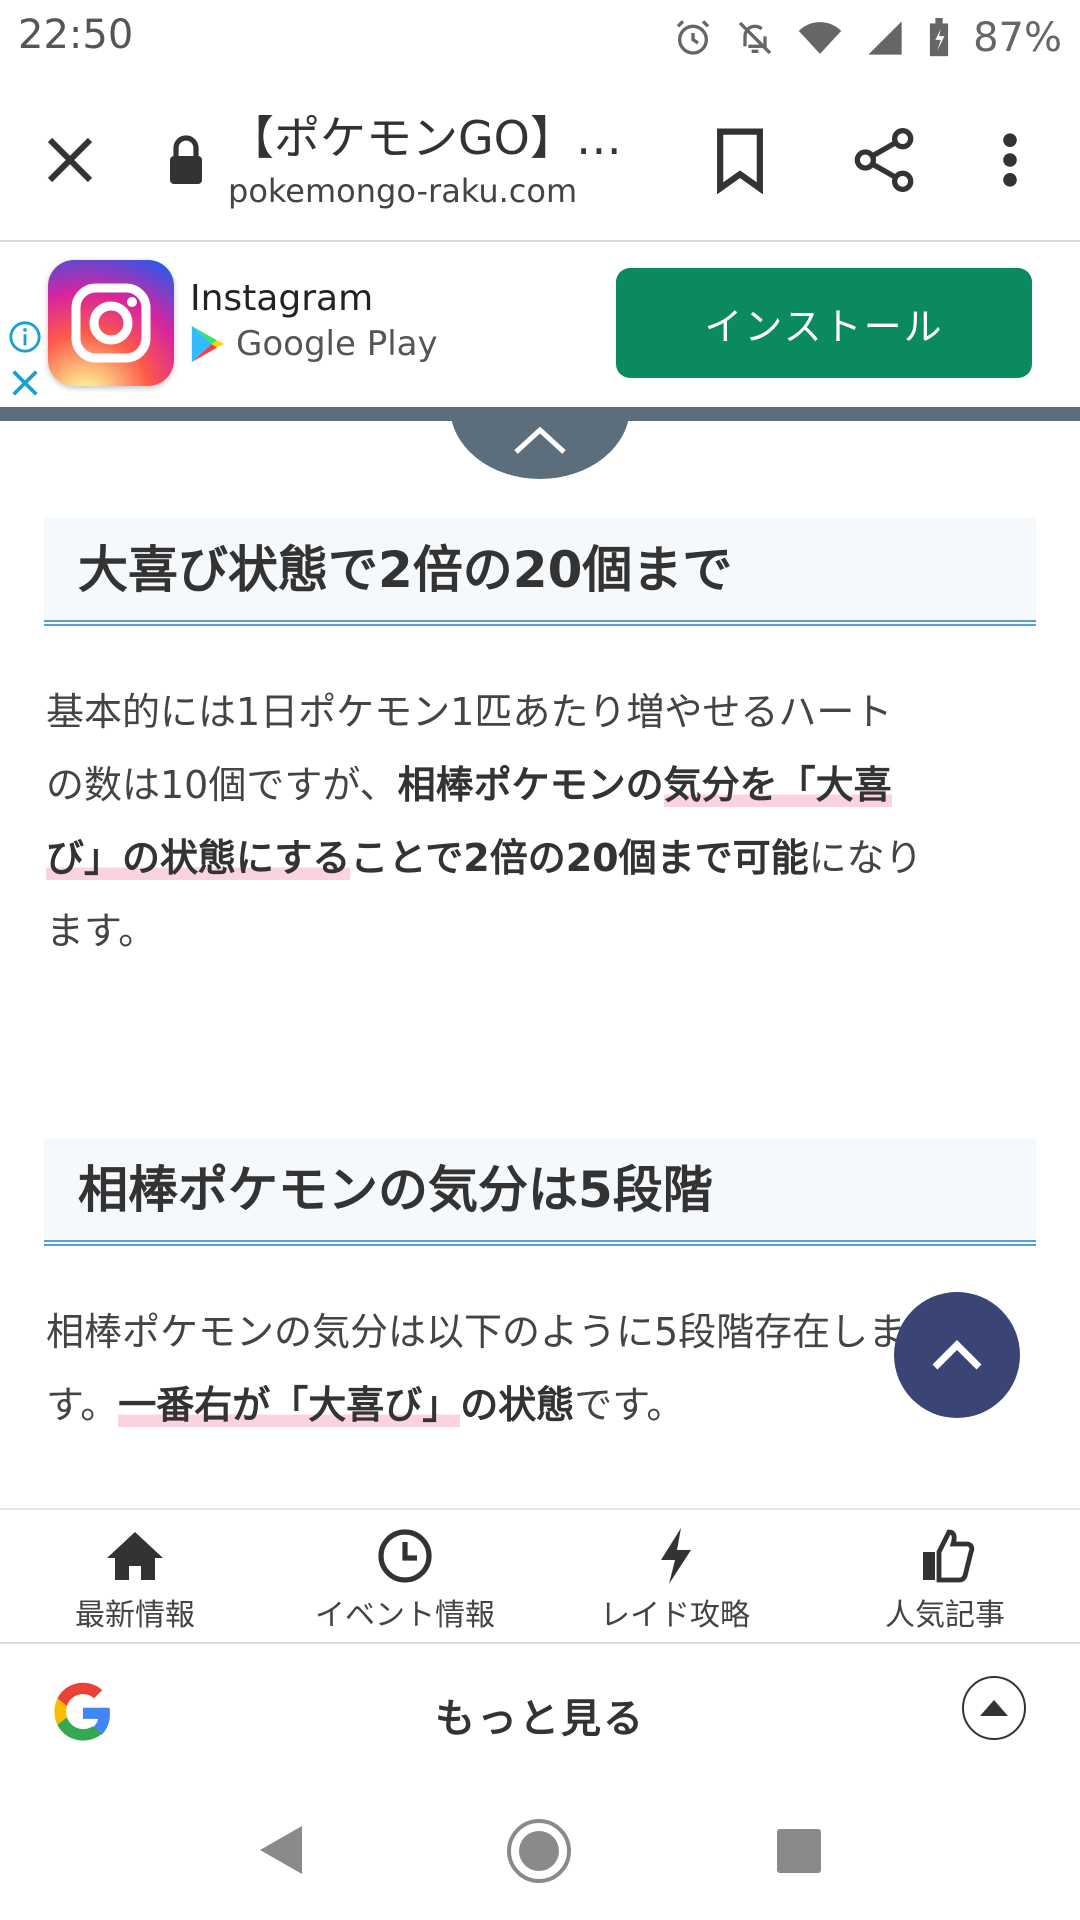 The height and width of the screenshot is (1920, 1080). Describe the element at coordinates (675, 1615) in the screenshot. I see `nav-label: レイド攻略` at that location.